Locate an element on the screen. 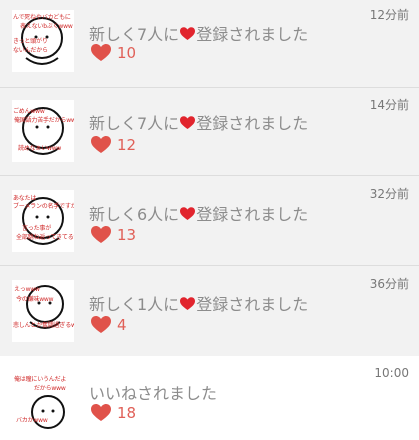  message-text: 新しく6人に is located at coordinates (134, 214).